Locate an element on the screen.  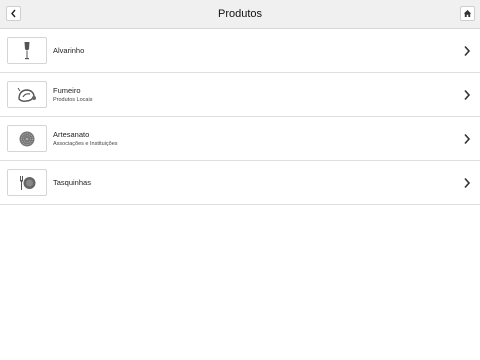
home-button is located at coordinates (467, 13).